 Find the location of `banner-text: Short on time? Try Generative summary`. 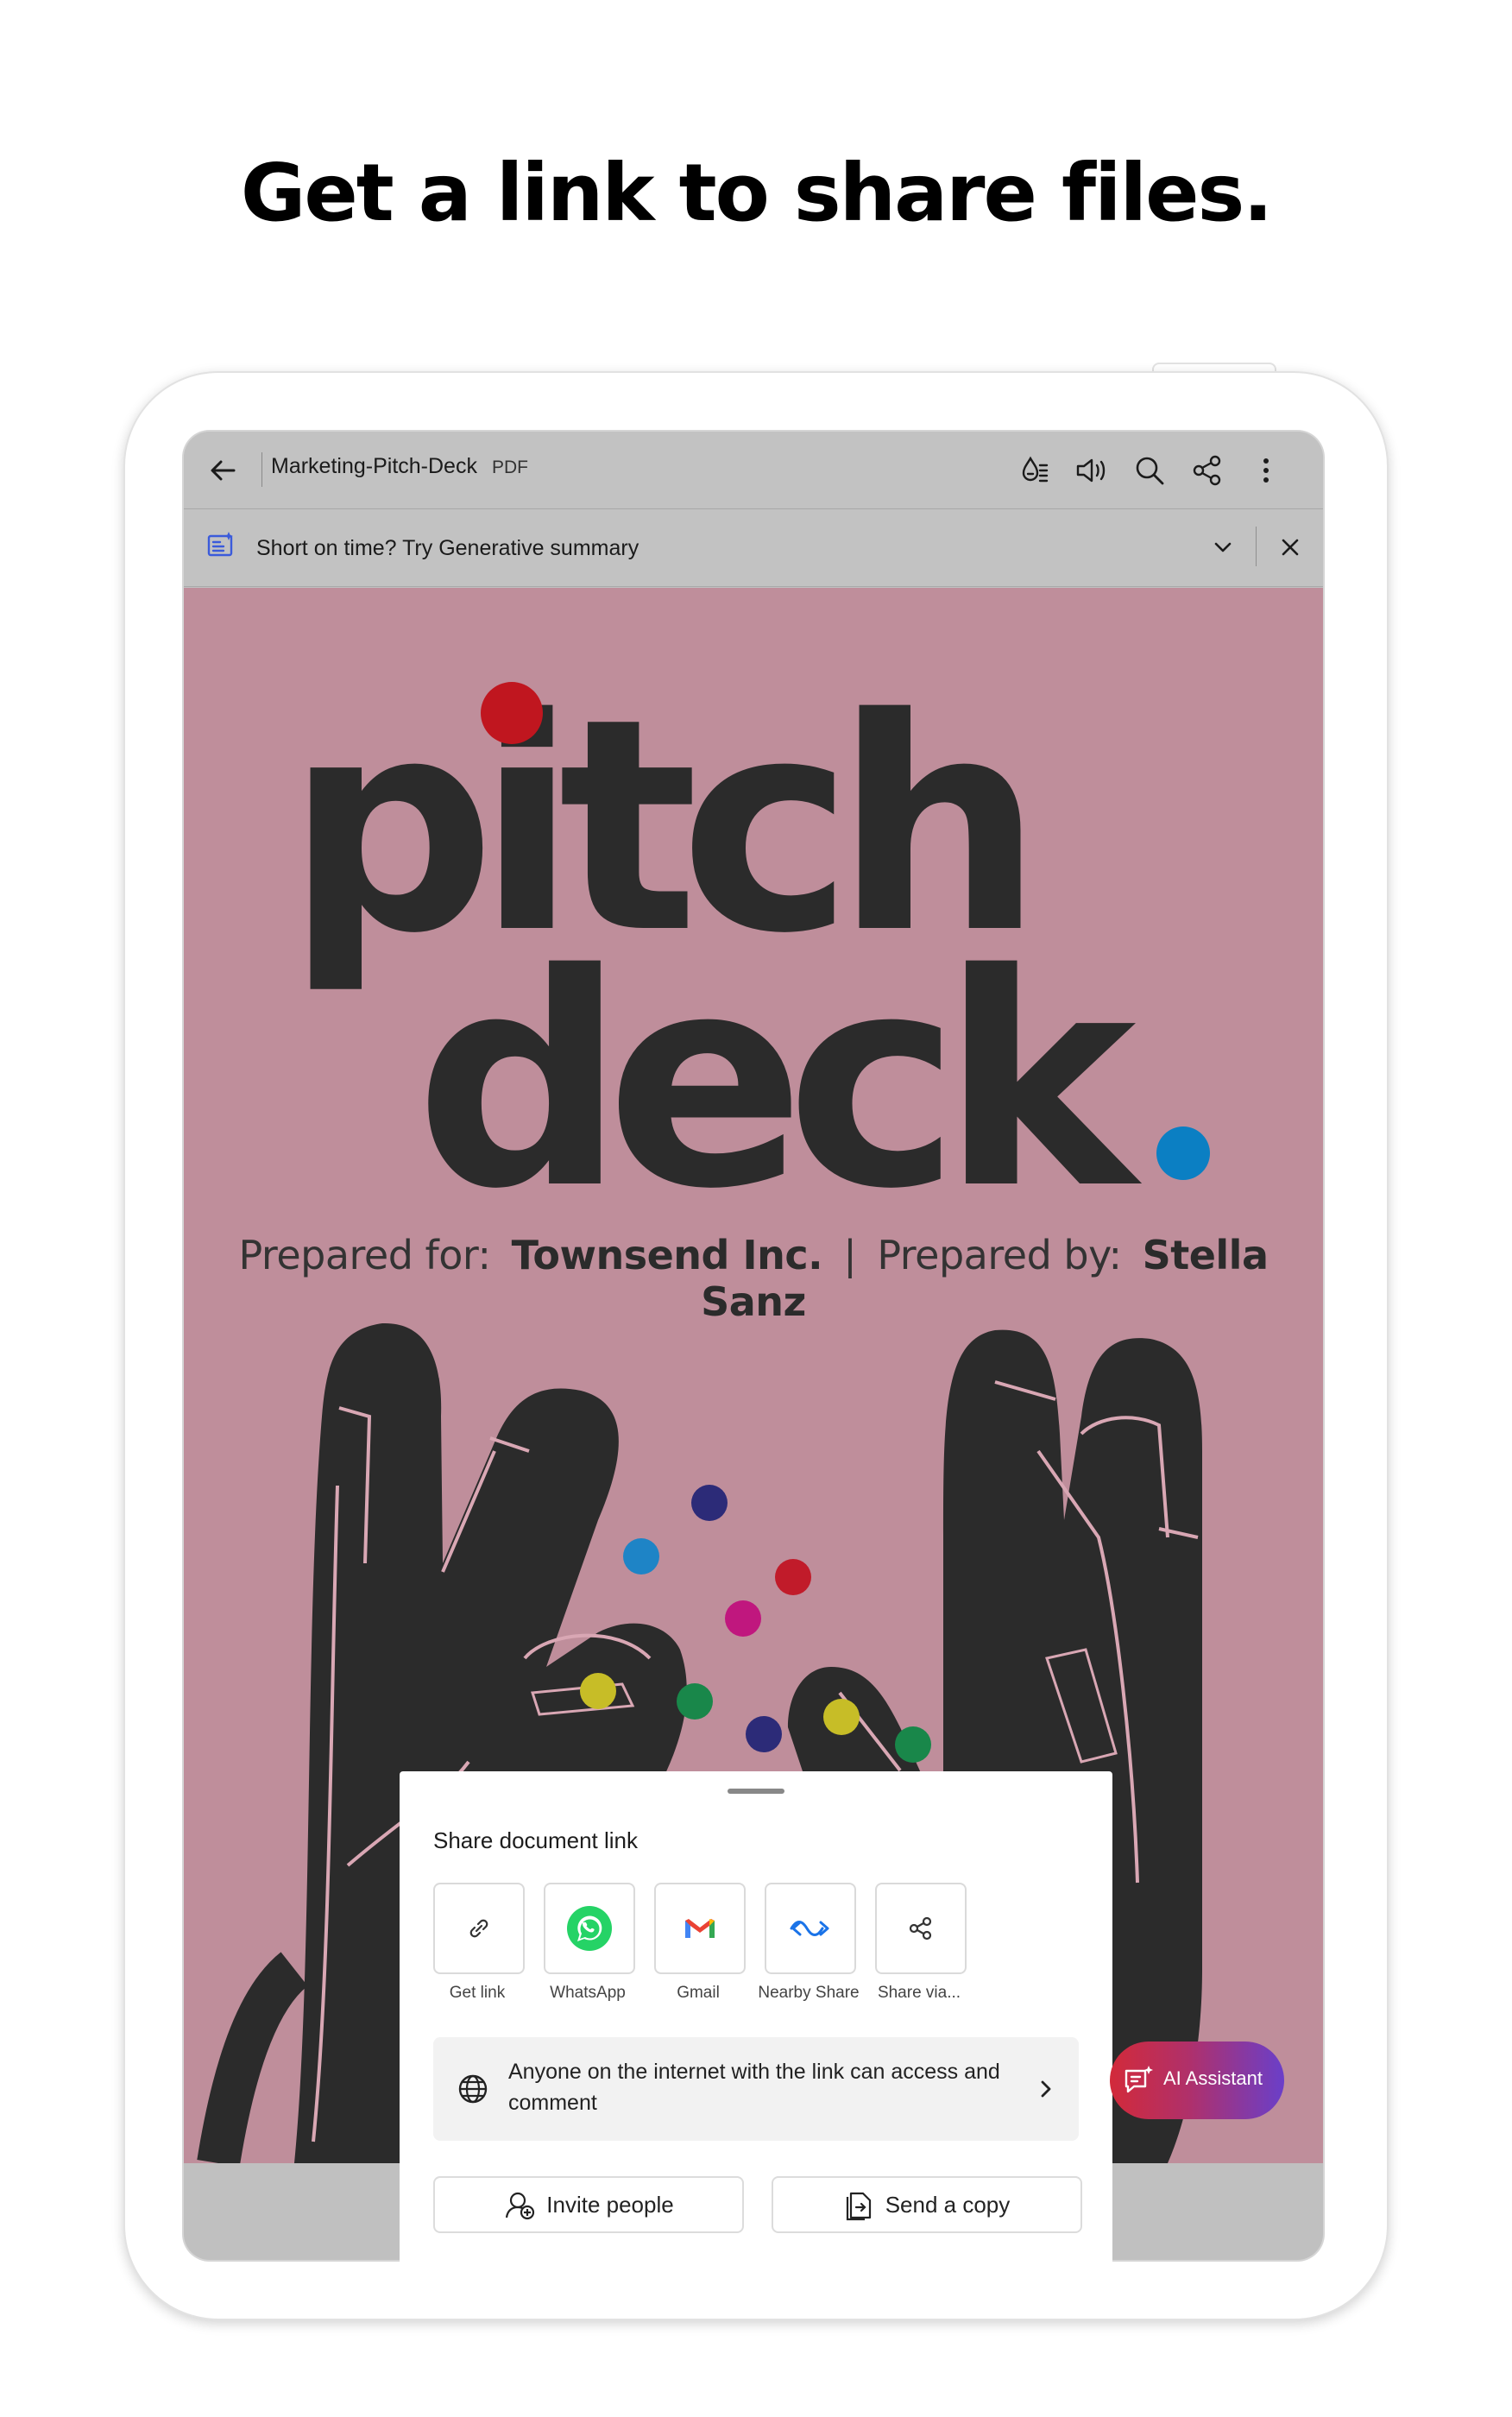

banner-text: Short on time? Try Generative summary is located at coordinates (447, 548).